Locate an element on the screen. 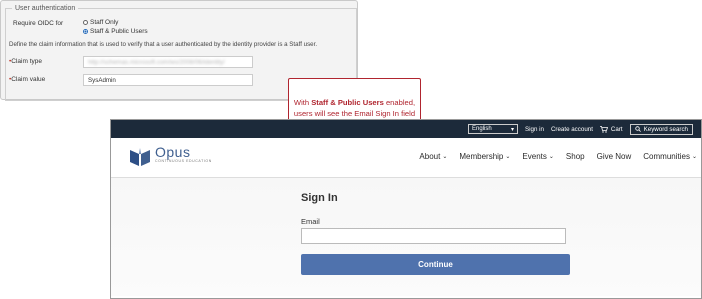  language-select: English ▾ is located at coordinates (493, 129).